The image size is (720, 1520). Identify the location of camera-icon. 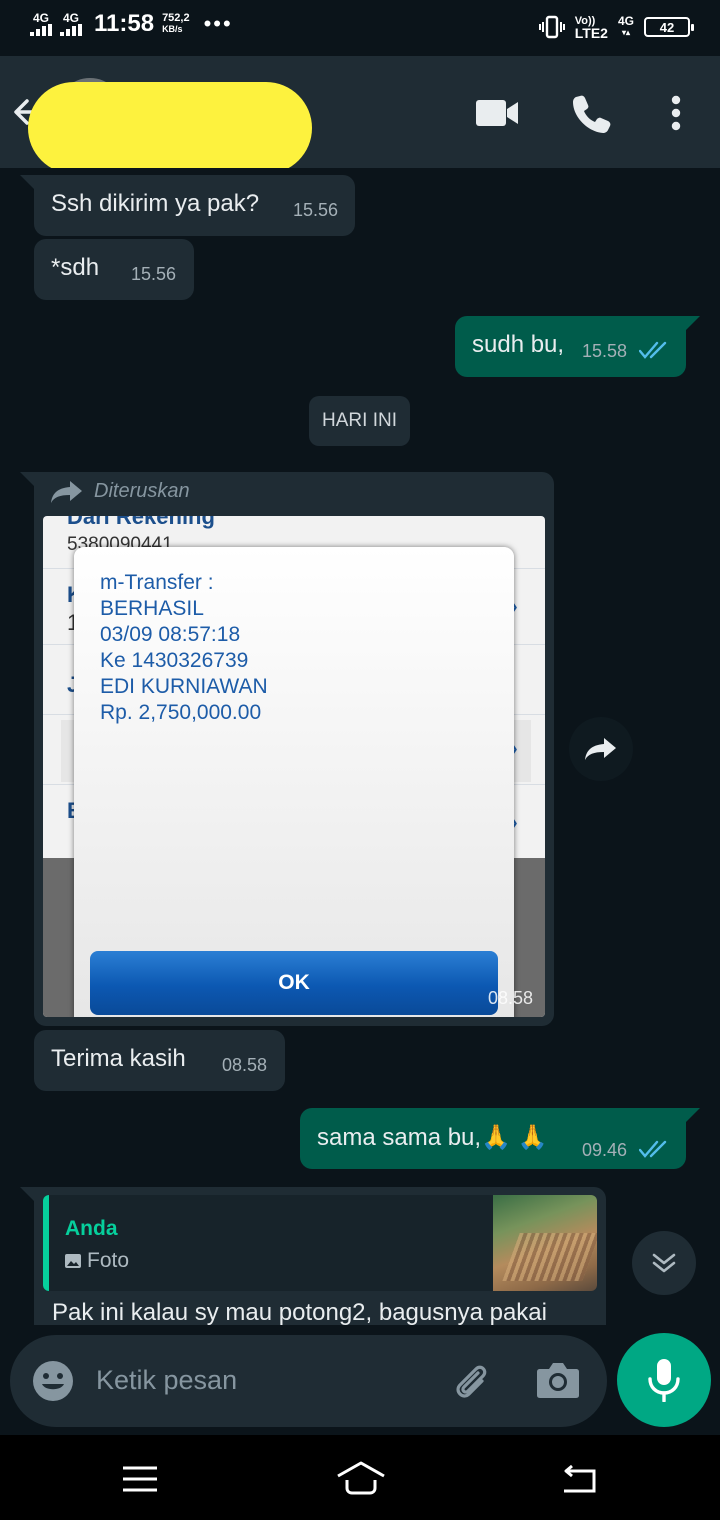
(558, 1380).